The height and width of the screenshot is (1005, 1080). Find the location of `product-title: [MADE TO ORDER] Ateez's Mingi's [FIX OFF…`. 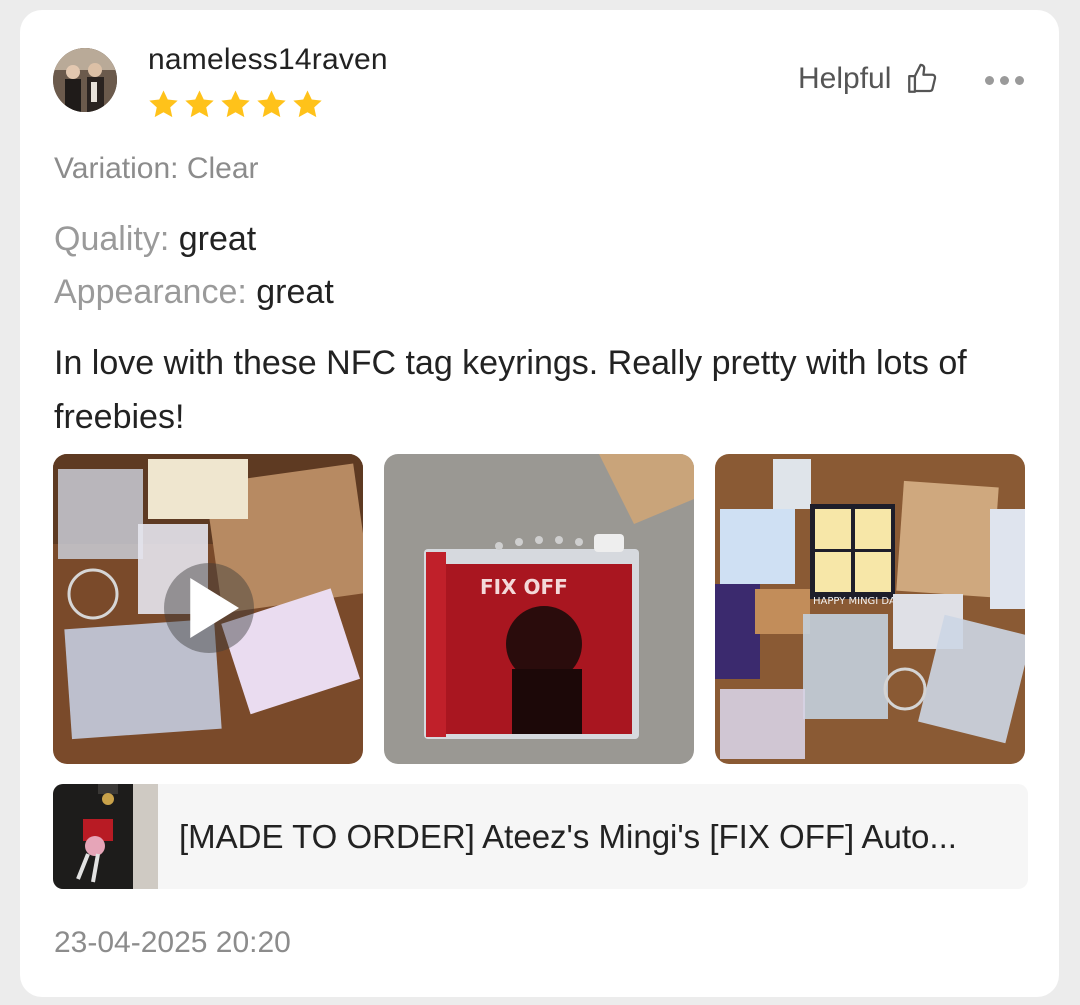

product-title: [MADE TO ORDER] Ateez's Mingi's [FIX OFF… is located at coordinates (568, 836).